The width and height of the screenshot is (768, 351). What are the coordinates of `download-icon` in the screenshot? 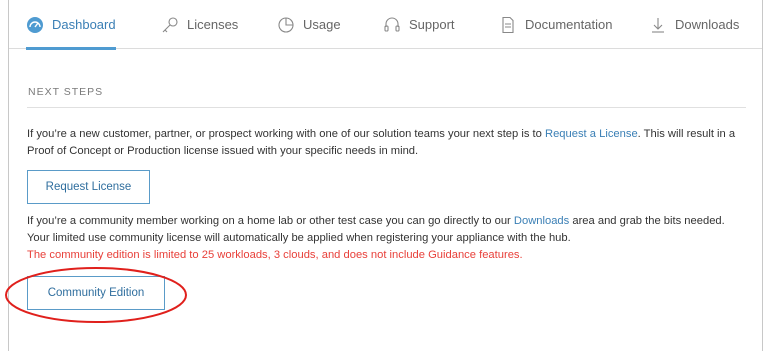 It's located at (658, 25).